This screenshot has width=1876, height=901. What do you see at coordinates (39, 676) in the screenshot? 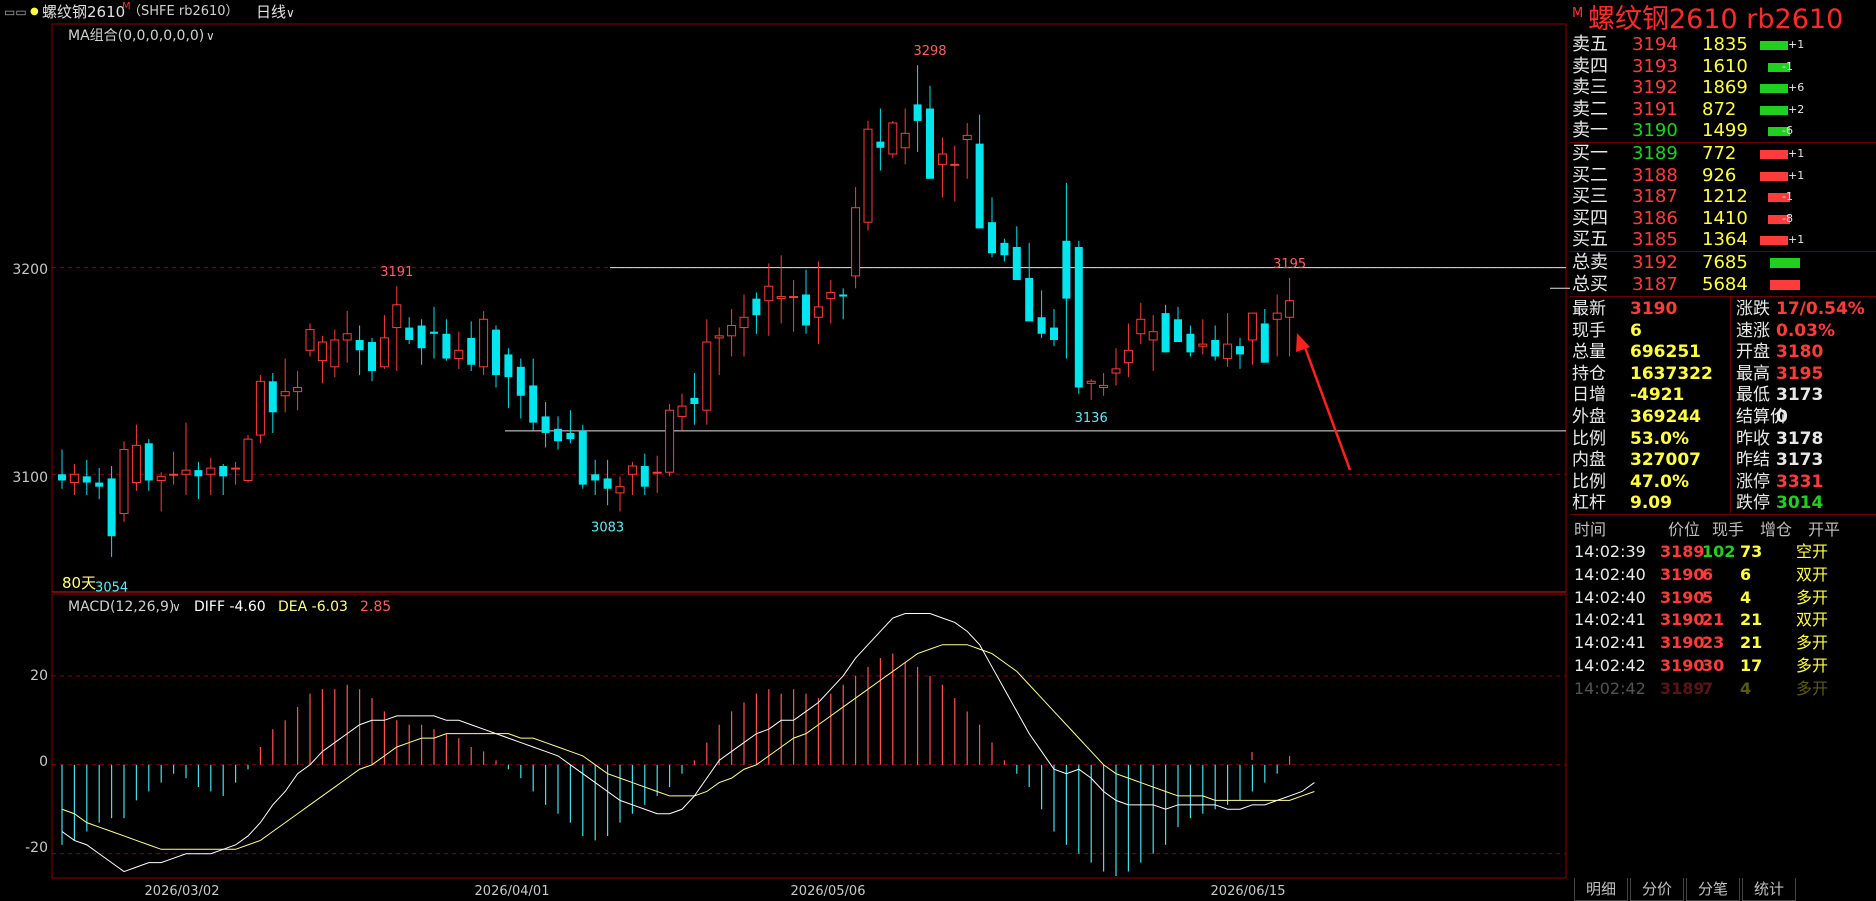
I see `macd-tick-20: 20` at bounding box center [39, 676].